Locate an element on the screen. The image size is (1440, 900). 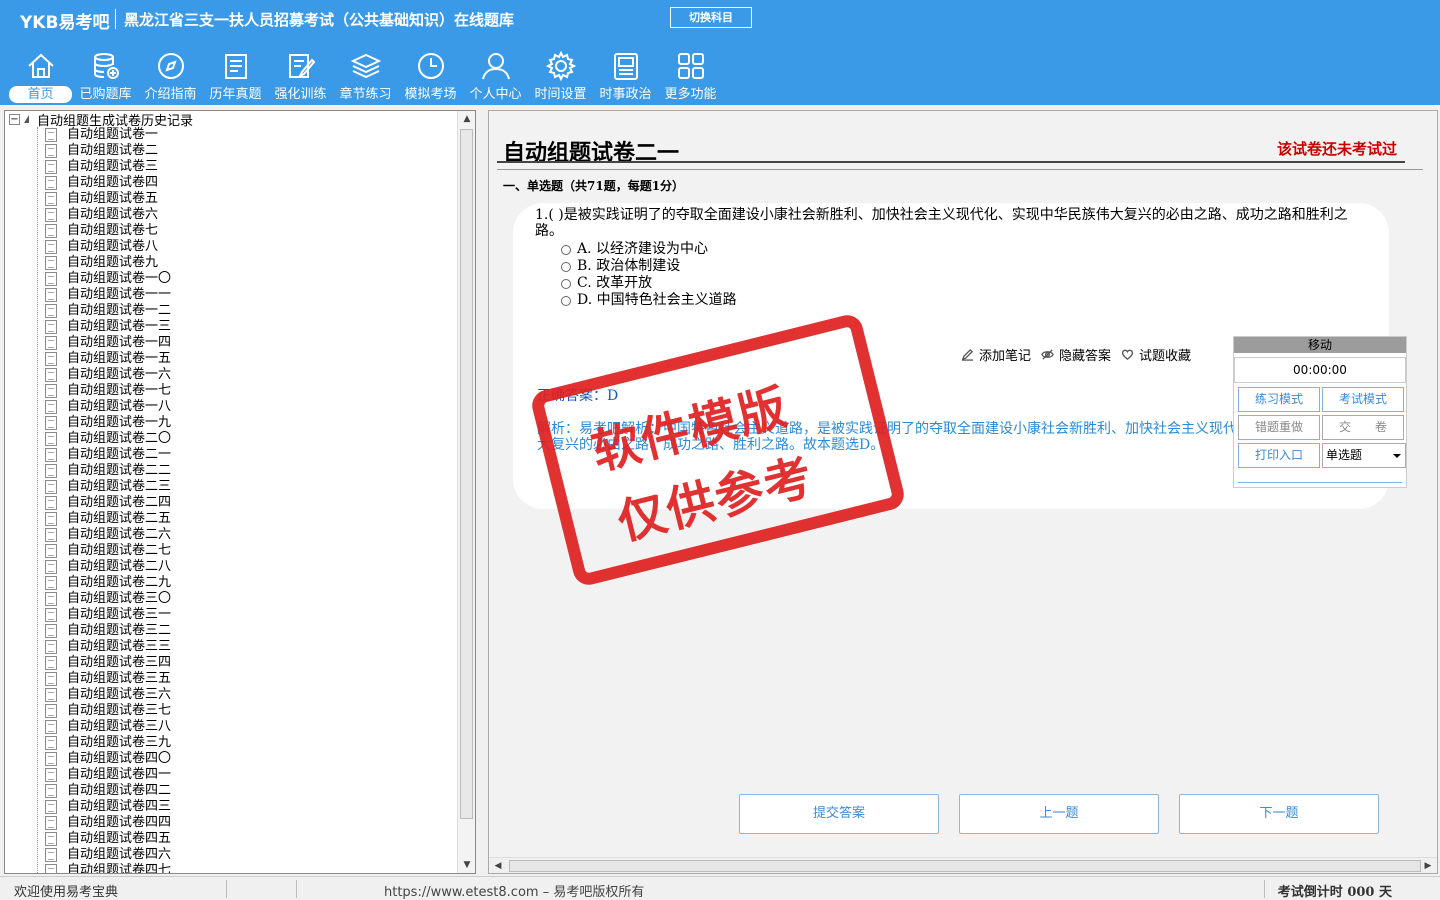
tree-item: 自动组题试卷二四 is located at coordinates (108, 503).